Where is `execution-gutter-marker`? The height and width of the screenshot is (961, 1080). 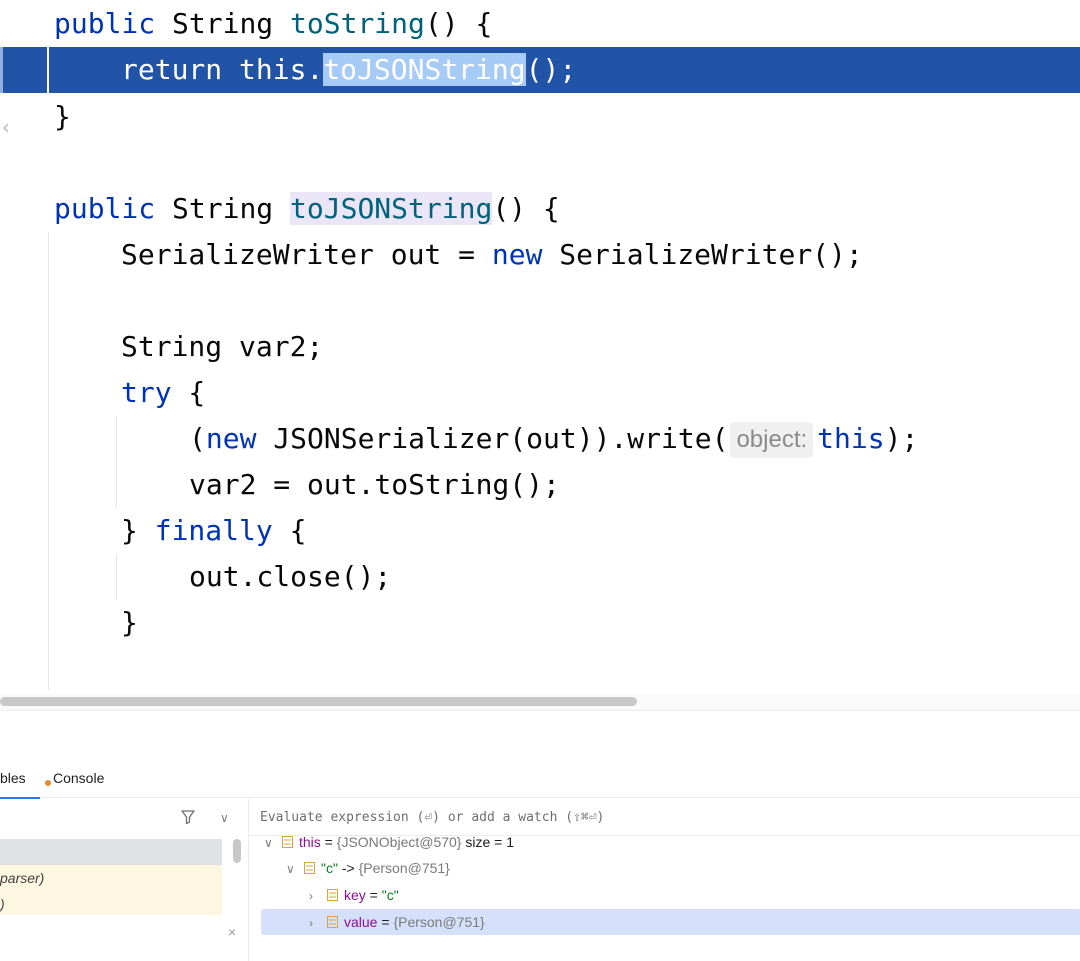
execution-gutter-marker is located at coordinates (1, 70).